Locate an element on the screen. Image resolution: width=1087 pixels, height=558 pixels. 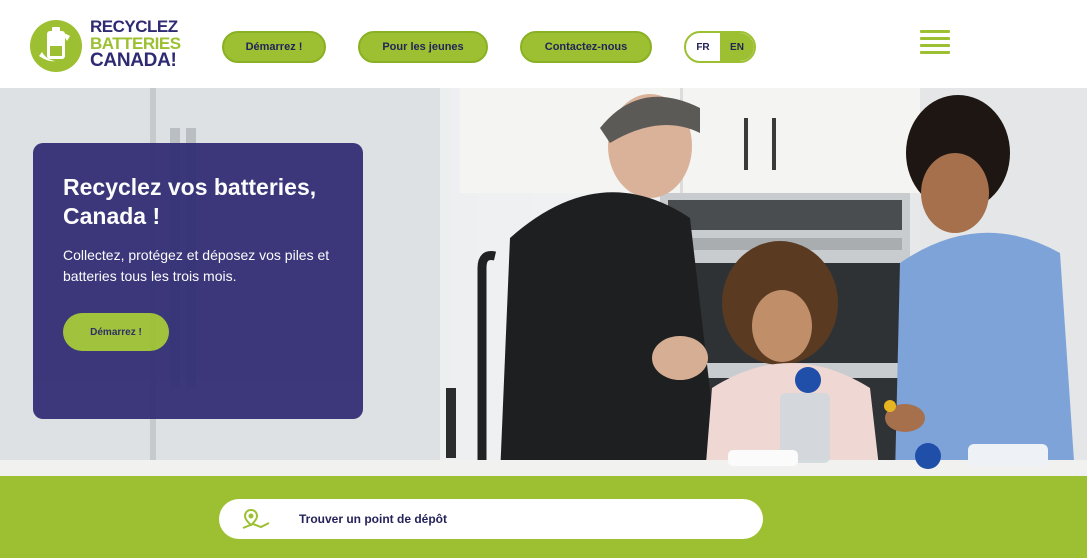
logo-wordmark: RECYCLEZ BATTERIES CANADA! is located at coordinates (145, 44).